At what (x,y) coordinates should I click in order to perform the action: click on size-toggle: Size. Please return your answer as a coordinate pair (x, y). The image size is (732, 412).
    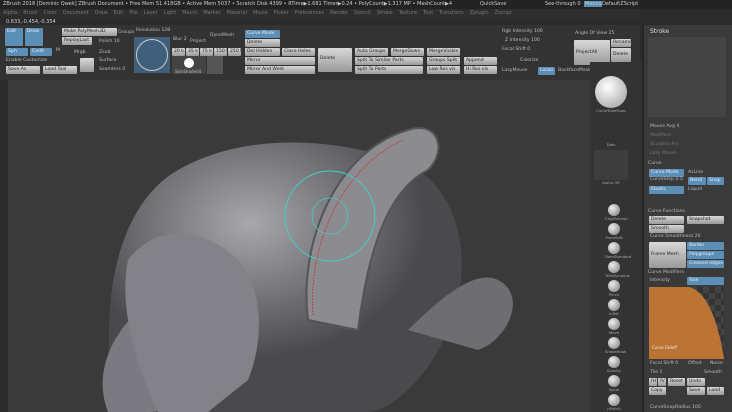
    Looking at the image, I should click on (705, 281).